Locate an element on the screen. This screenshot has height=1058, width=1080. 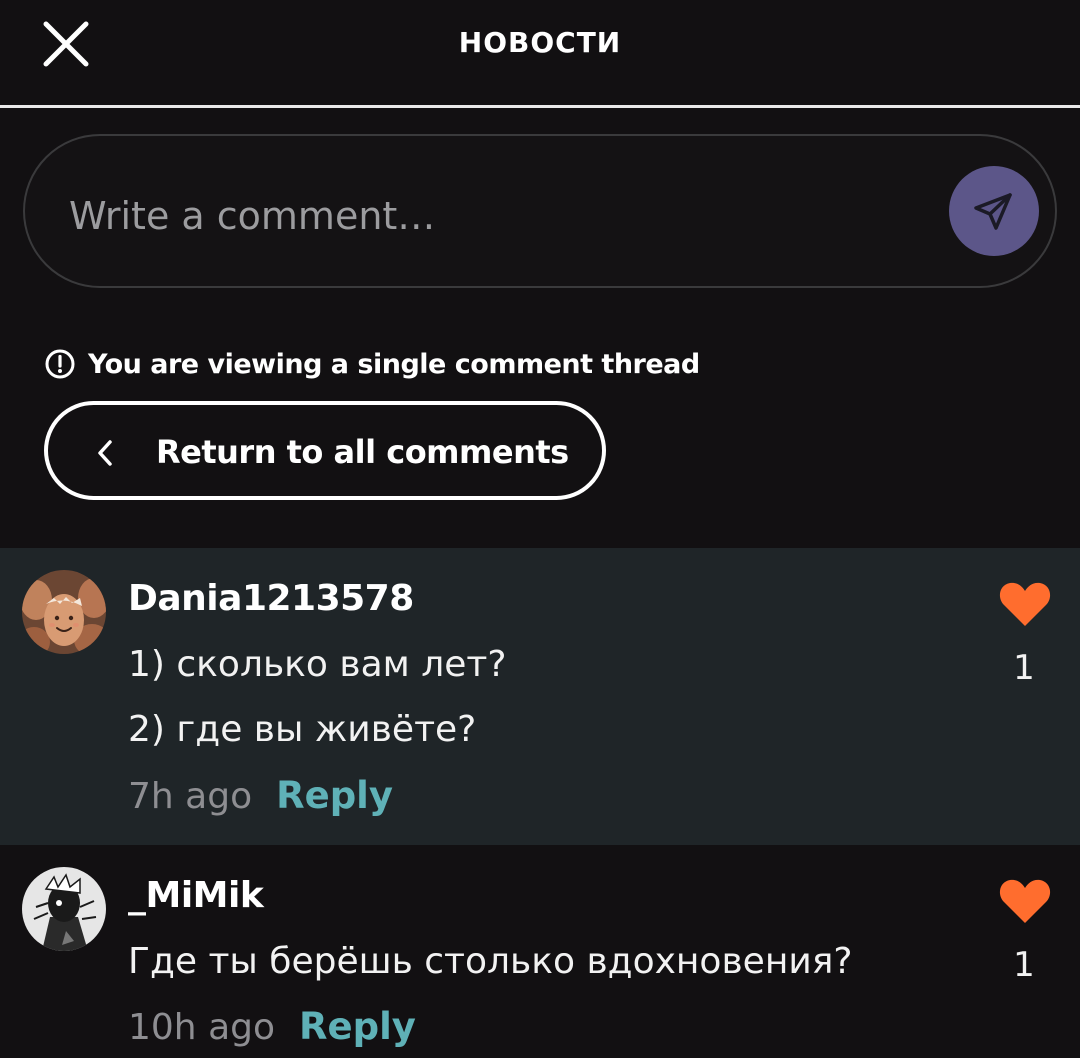
comment-timestamp: 10h ago is located at coordinates (202, 1027).